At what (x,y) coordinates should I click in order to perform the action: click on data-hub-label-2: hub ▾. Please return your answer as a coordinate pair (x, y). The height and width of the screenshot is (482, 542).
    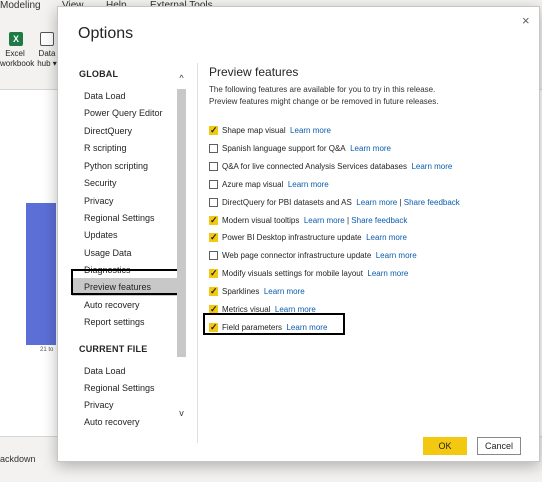
    Looking at the image, I should click on (47, 63).